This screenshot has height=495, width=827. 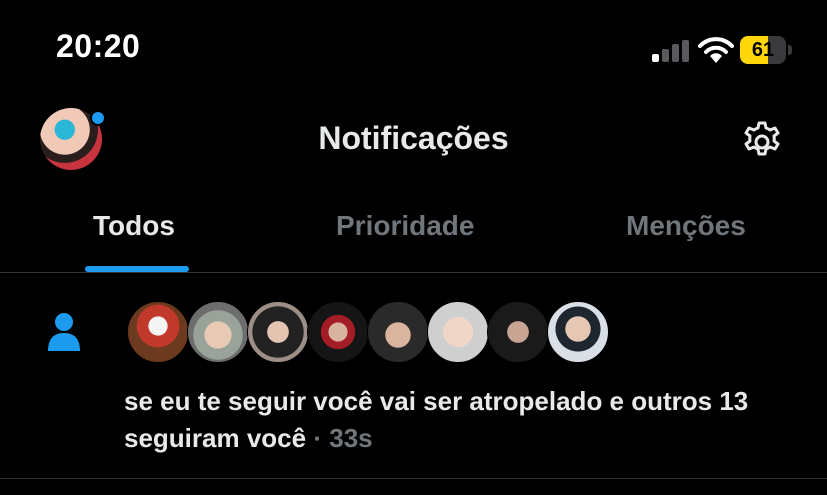 I want to click on battery-cap, so click(x=790, y=50).